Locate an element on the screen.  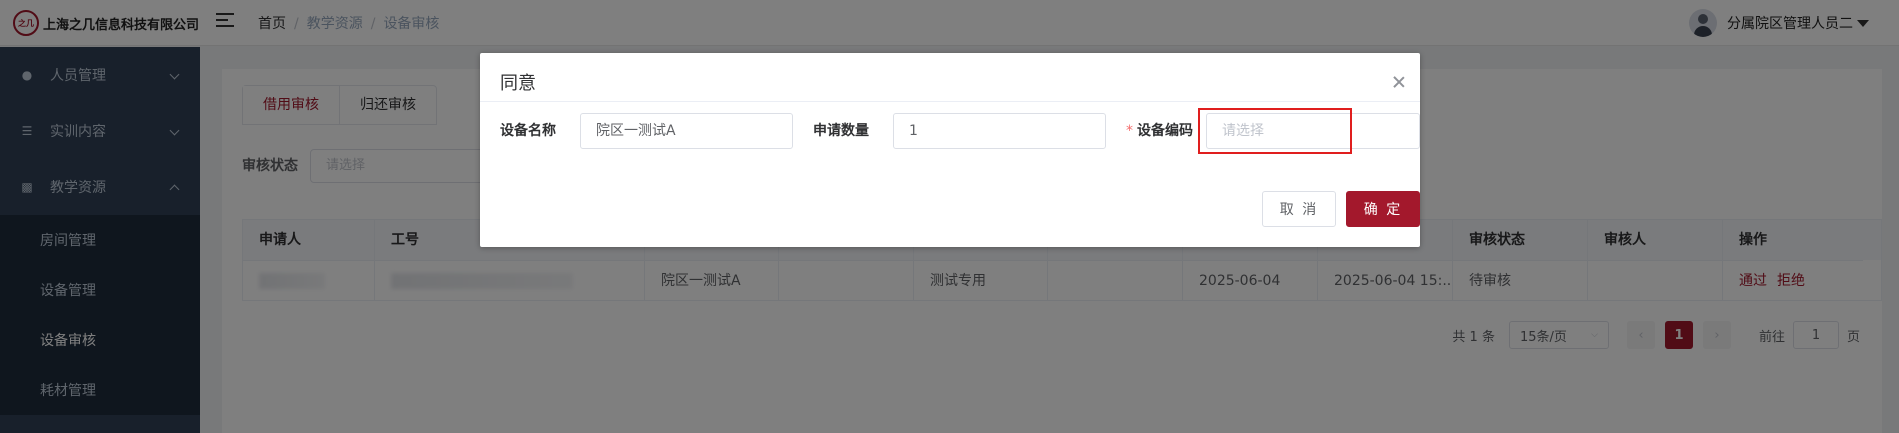
highlight-box is located at coordinates (1275, 131).